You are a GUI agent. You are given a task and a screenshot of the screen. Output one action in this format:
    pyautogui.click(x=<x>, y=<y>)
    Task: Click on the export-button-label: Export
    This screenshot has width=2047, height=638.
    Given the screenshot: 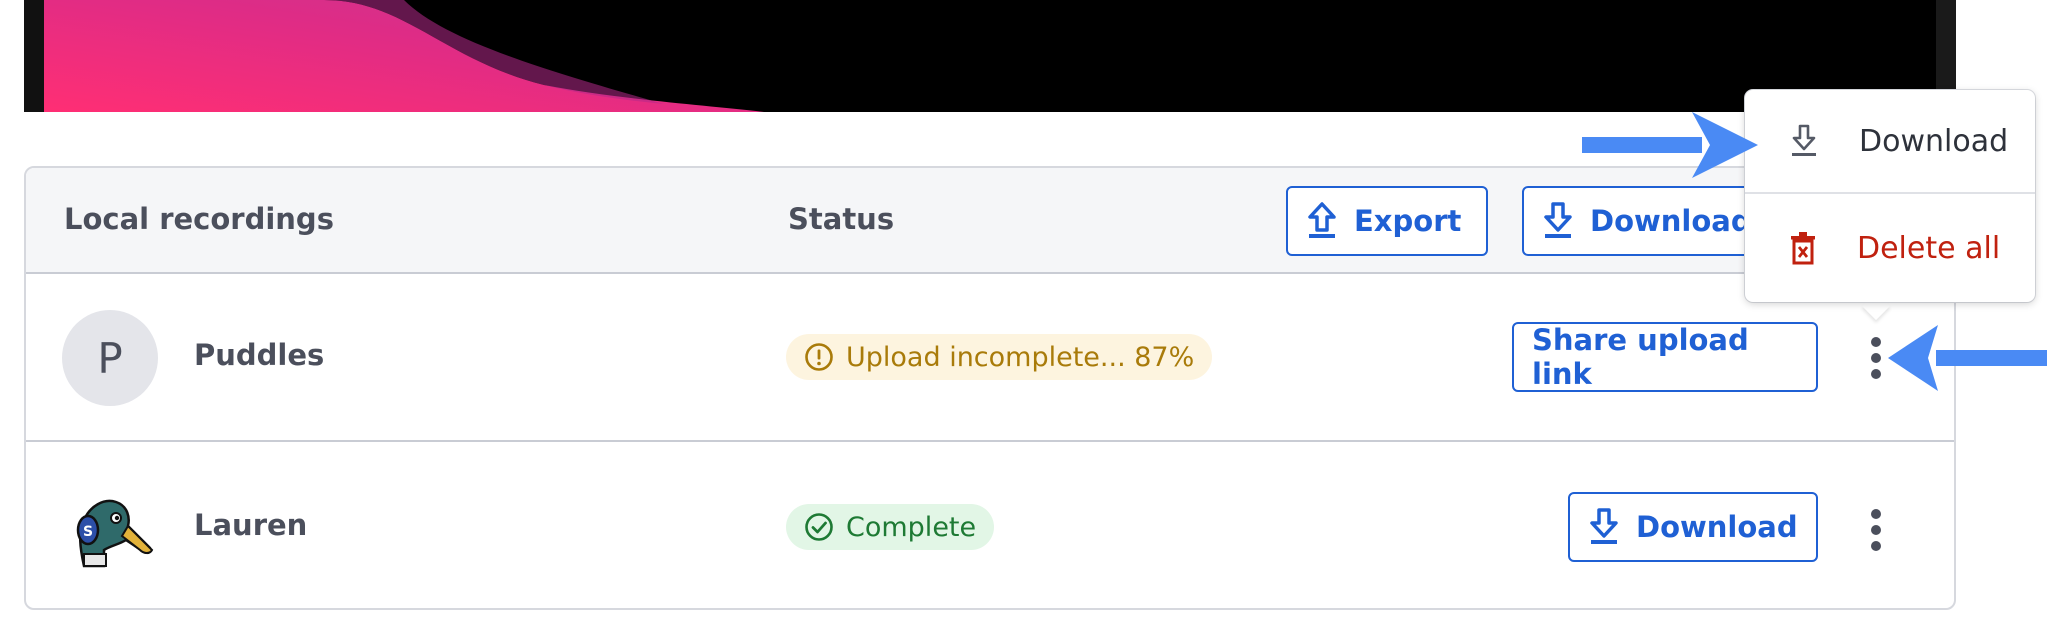 What is the action you would take?
    pyautogui.click(x=1408, y=221)
    